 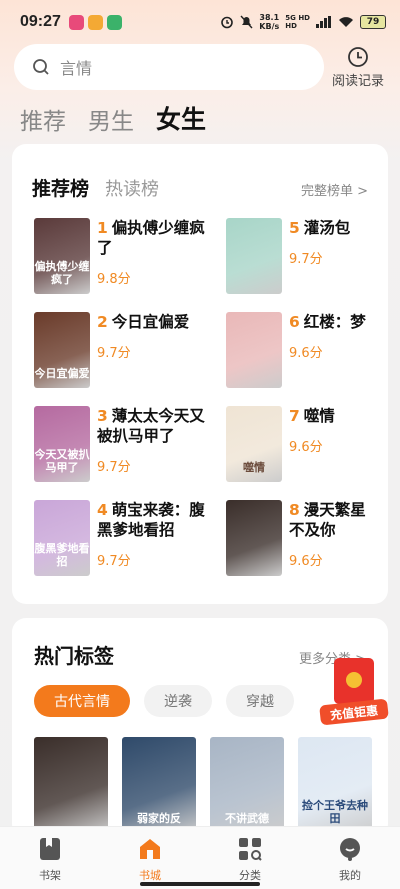 What do you see at coordinates (327, 520) in the screenshot?
I see `book-title-text: 漫天繁星不及你` at bounding box center [327, 520].